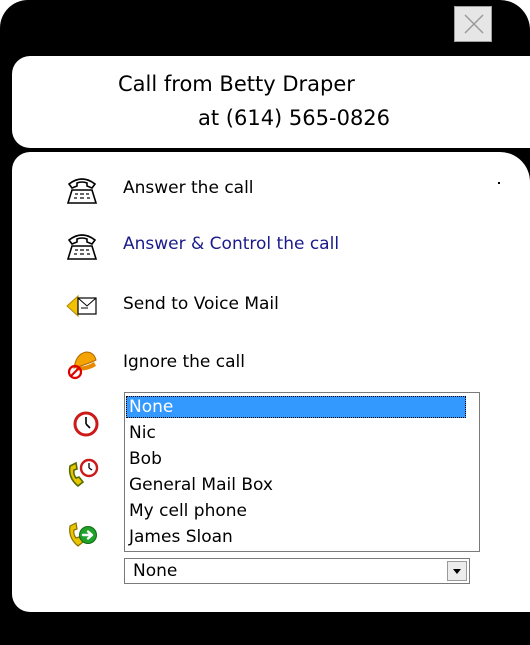 The image size is (530, 645). I want to click on list-item: Nic, so click(296, 433).